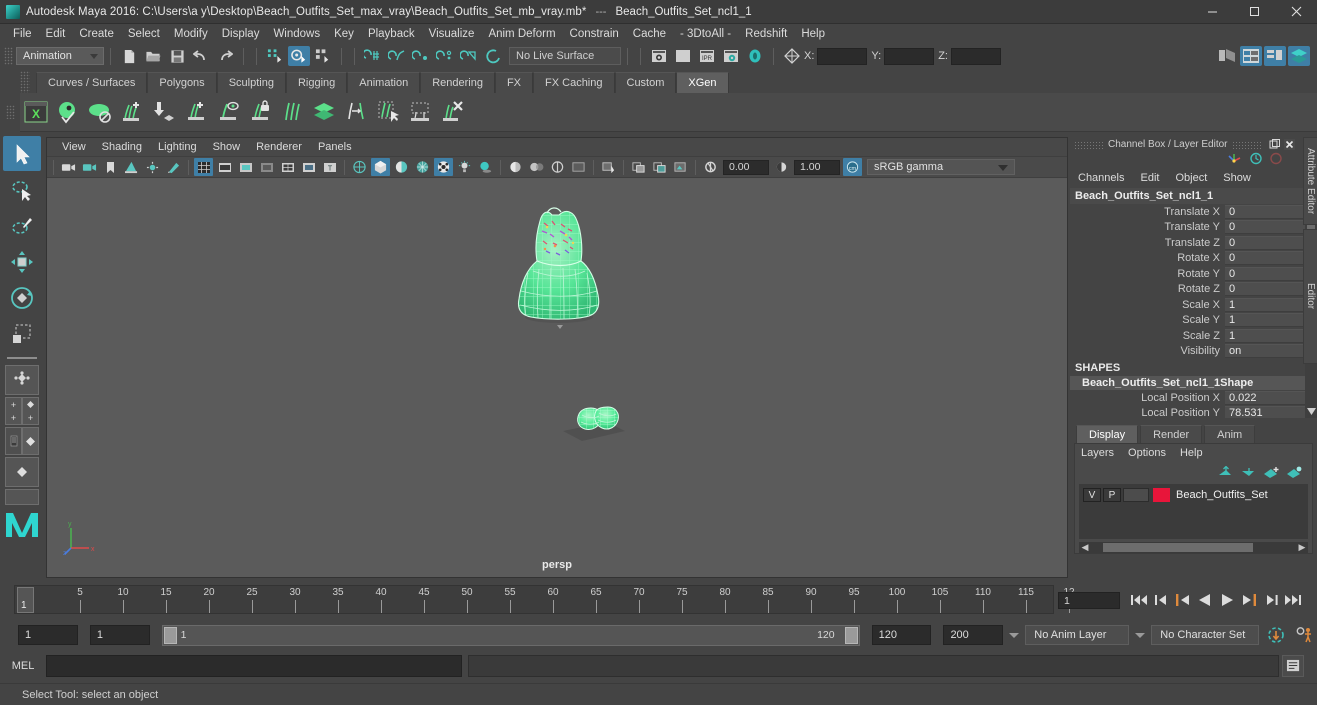 Image resolution: width=1317 pixels, height=705 pixels. I want to click on viewport-menu-shading: Shading, so click(122, 147).